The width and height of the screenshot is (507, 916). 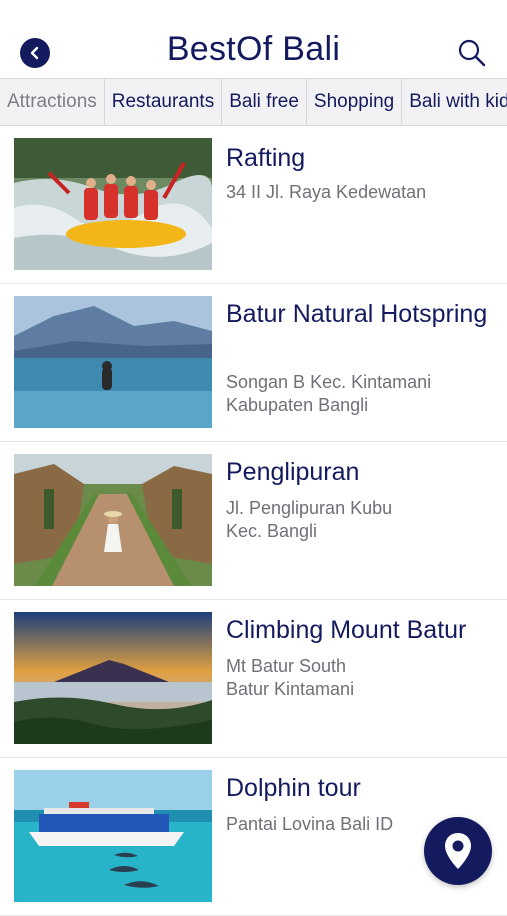 What do you see at coordinates (164, 102) in the screenshot?
I see `tab-restaurants: Restaurants` at bounding box center [164, 102].